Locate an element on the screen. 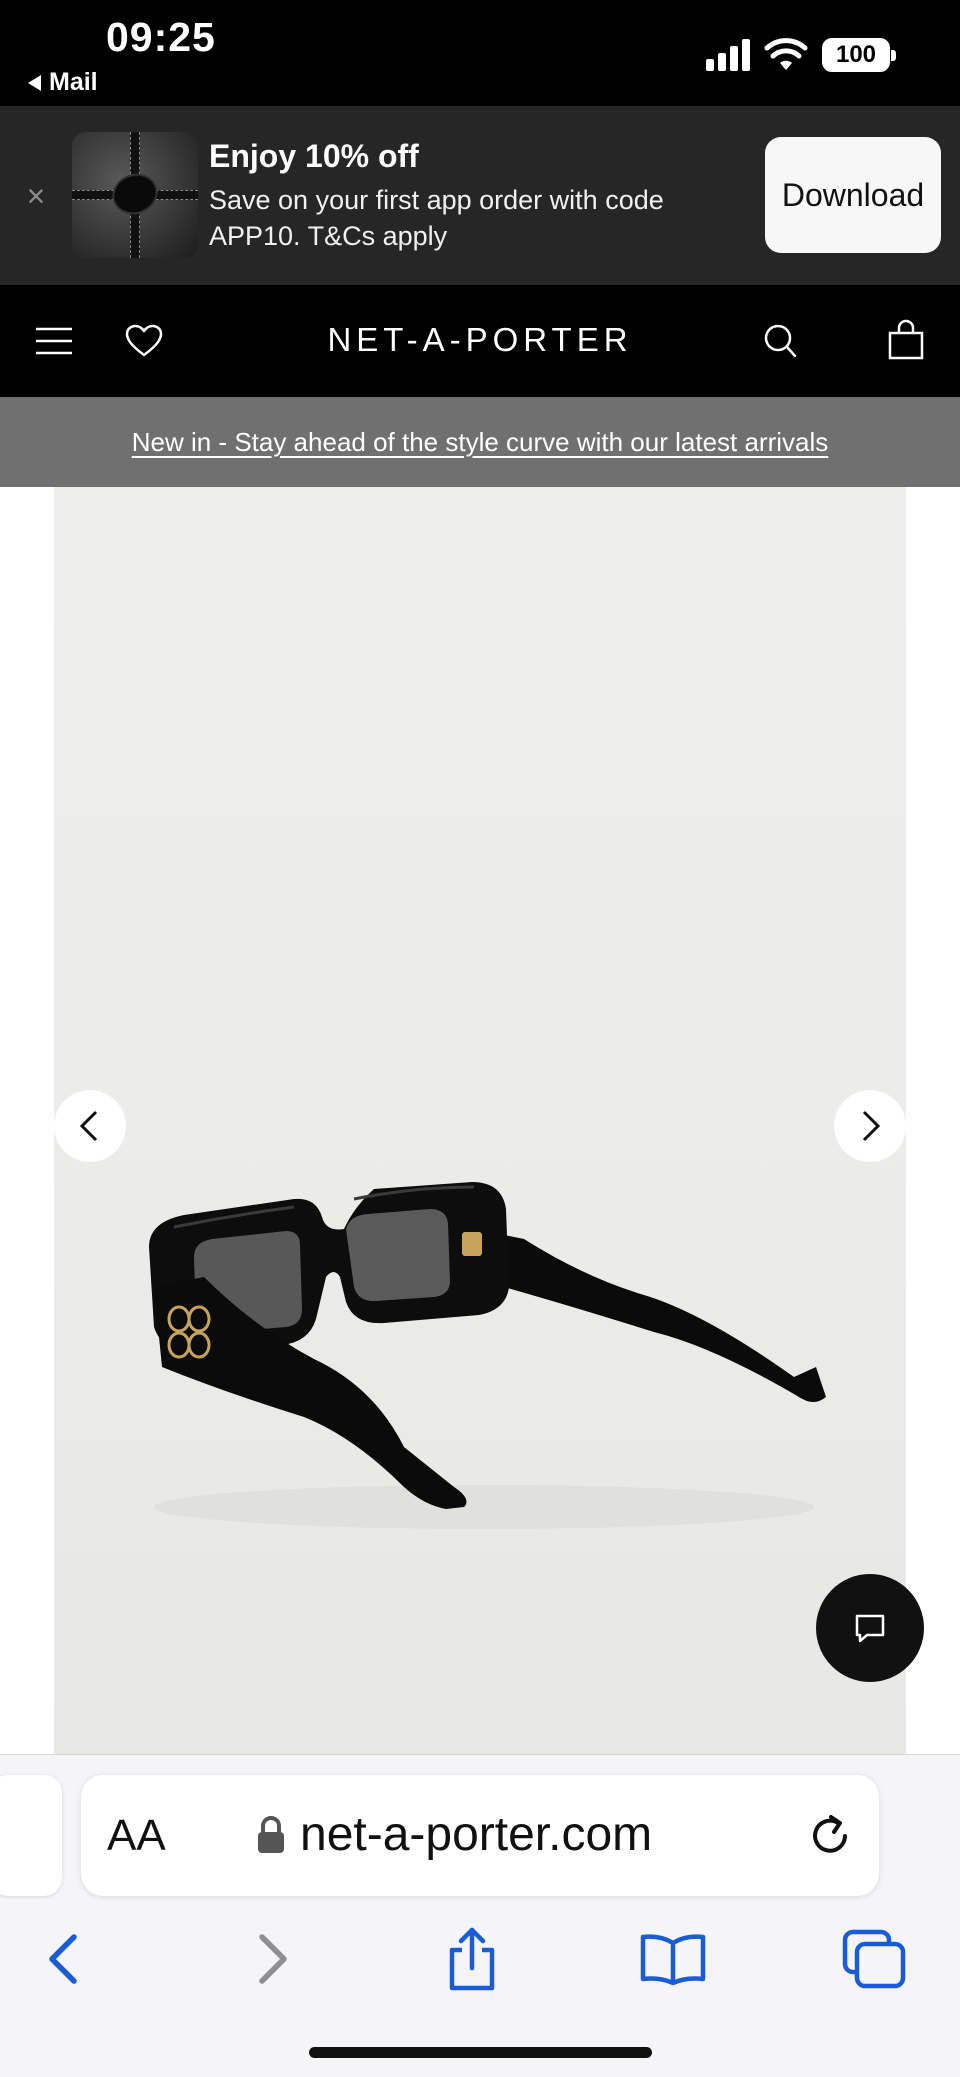 The width and height of the screenshot is (960, 2077). text-size-button: AA is located at coordinates (136, 1836).